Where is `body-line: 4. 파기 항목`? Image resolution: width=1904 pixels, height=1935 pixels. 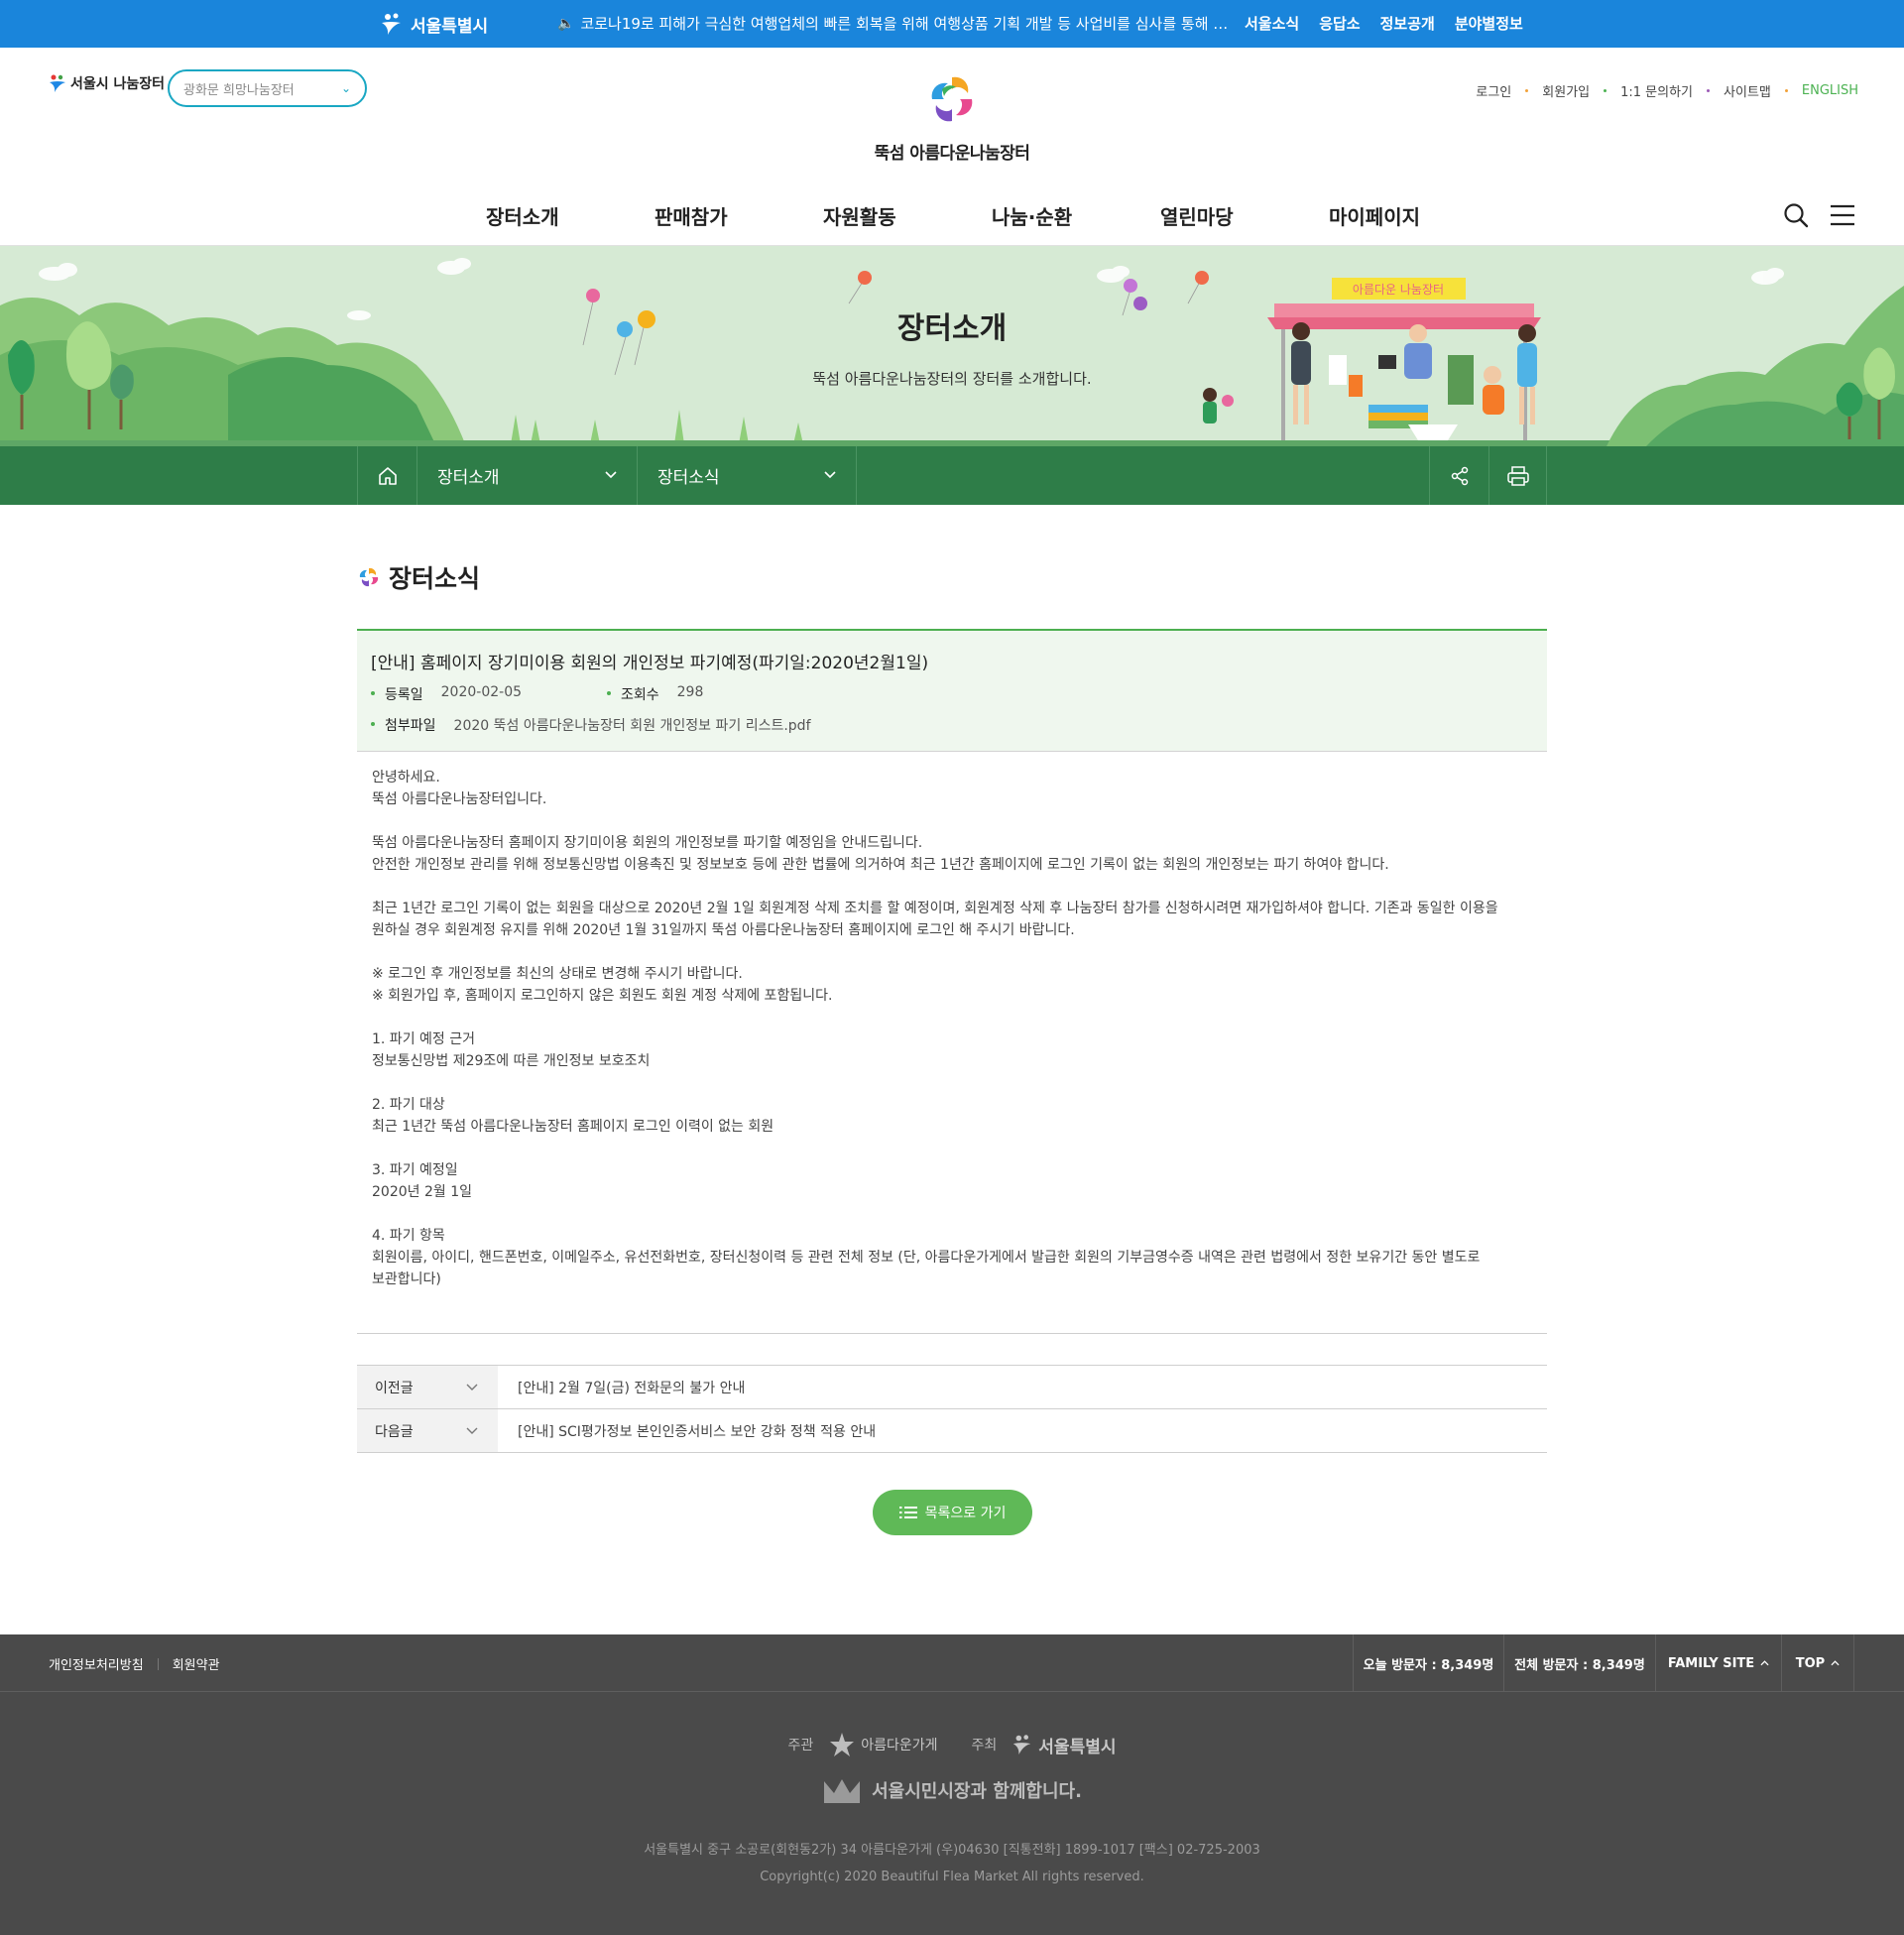
body-line: 4. 파기 항목 is located at coordinates (408, 1236).